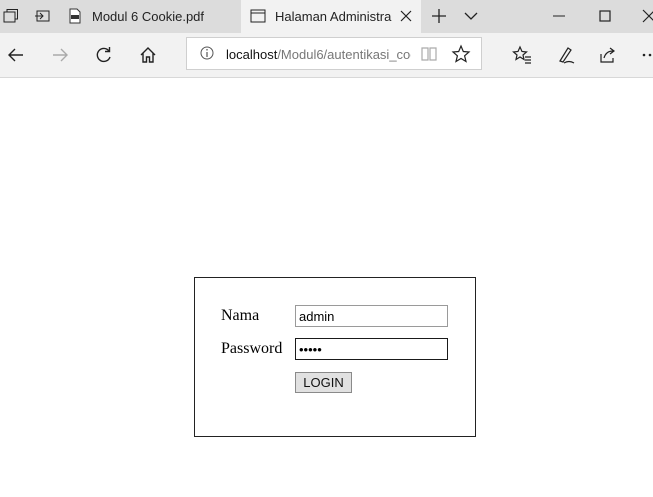 Image resolution: width=653 pixels, height=497 pixels. Describe the element at coordinates (522, 55) in the screenshot. I see `favorites-hub-icon` at that location.